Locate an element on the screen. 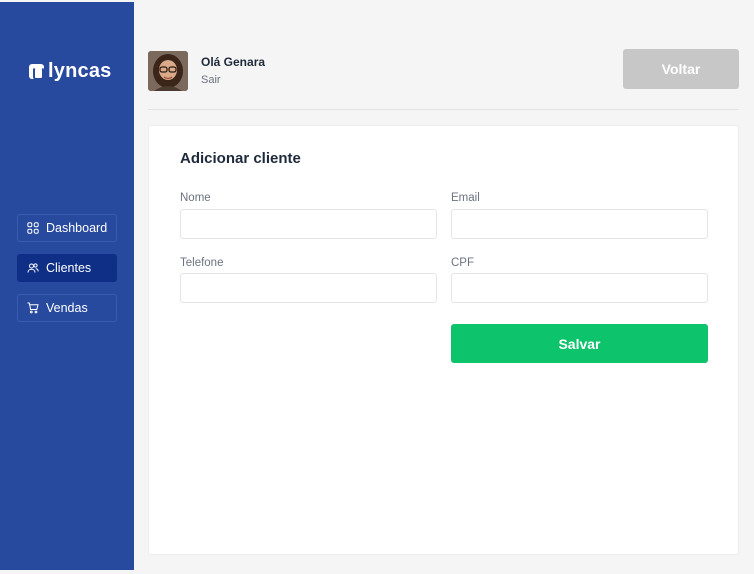 The width and height of the screenshot is (754, 574). sidebar-nav: Dashboard Clientes Vendas is located at coordinates (67, 268).